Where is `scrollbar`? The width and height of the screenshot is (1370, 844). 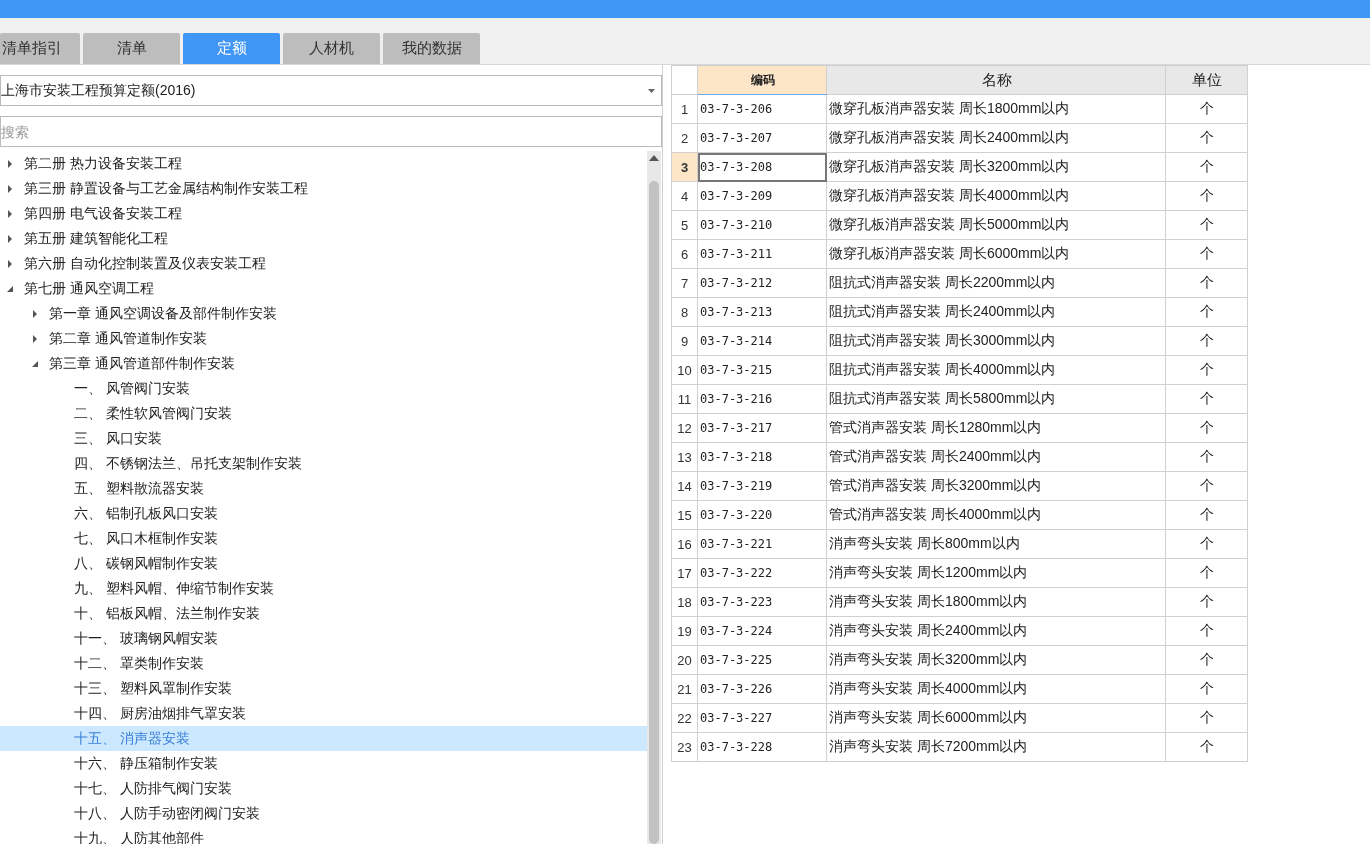
scrollbar is located at coordinates (654, 497).